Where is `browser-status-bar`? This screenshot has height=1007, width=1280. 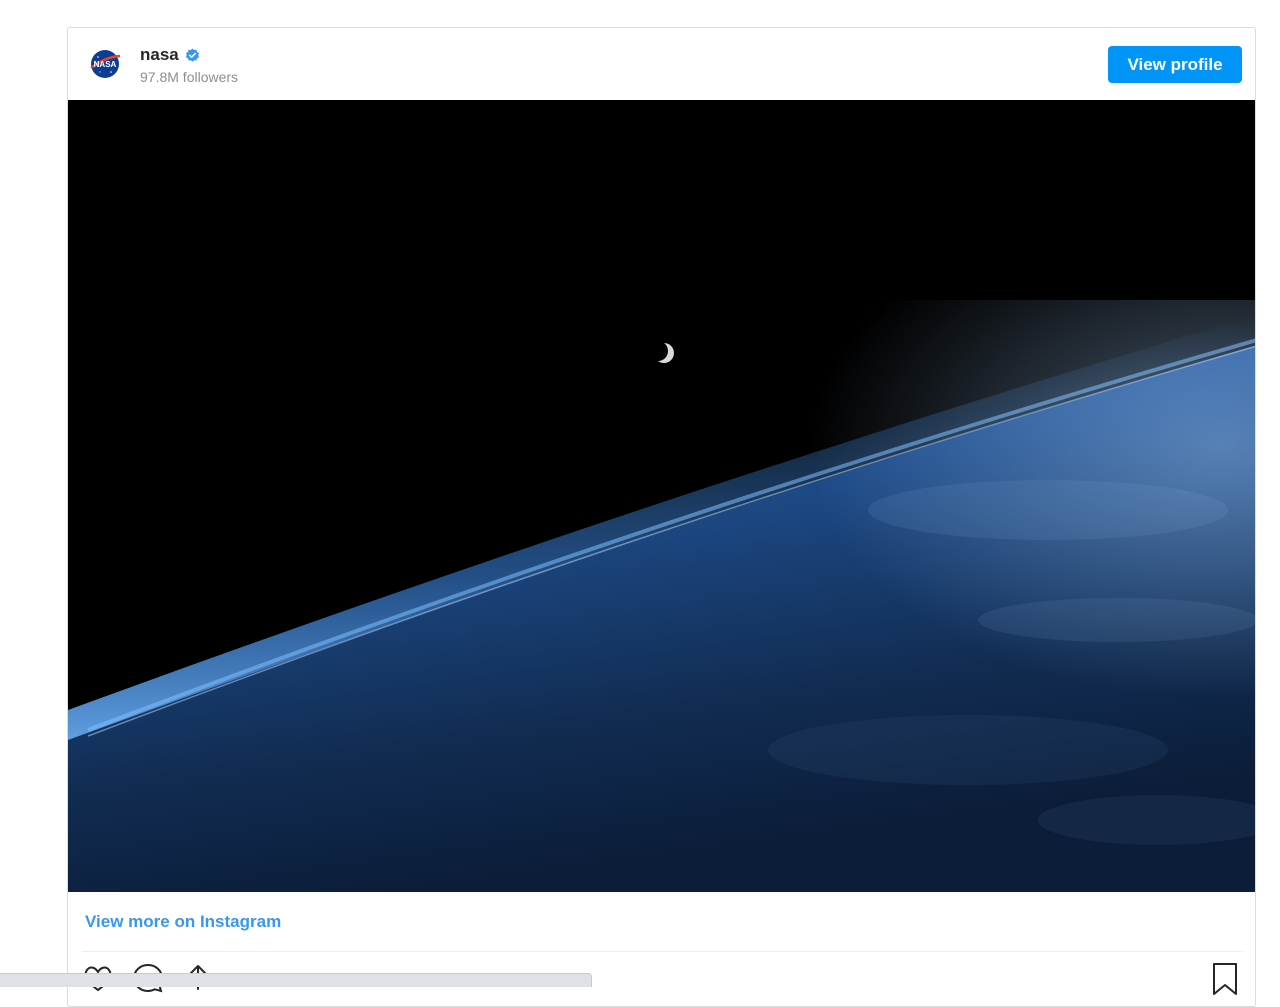
browser-status-bar is located at coordinates (296, 980).